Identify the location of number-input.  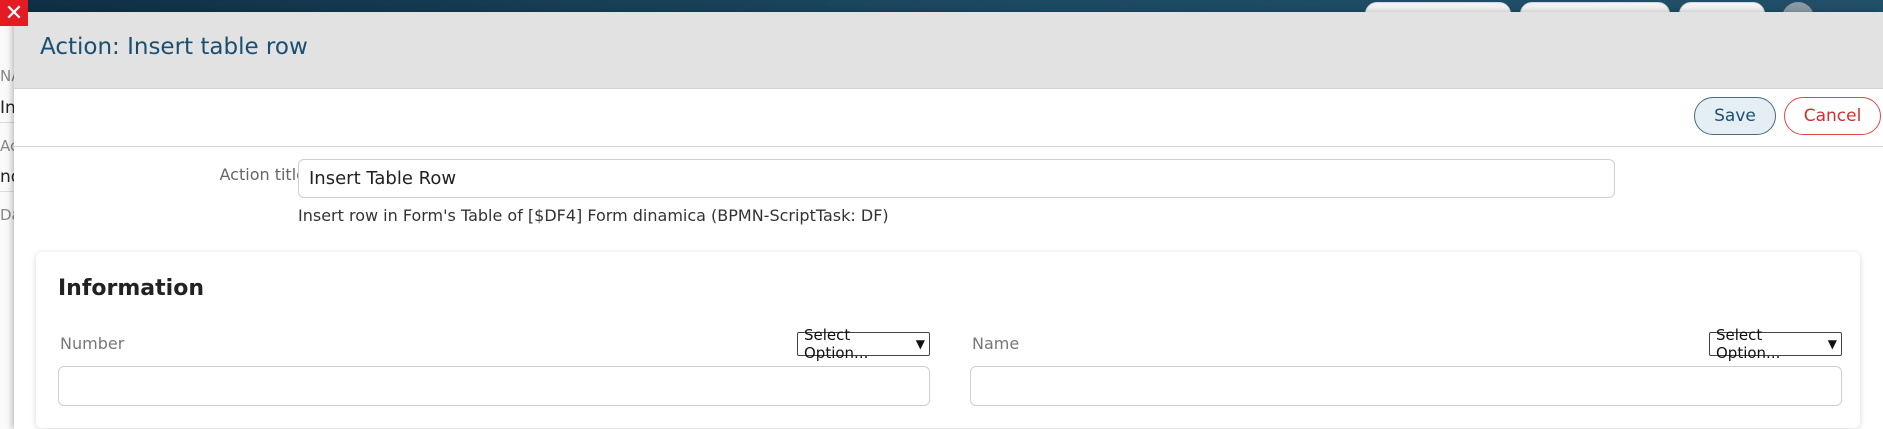
(494, 386).